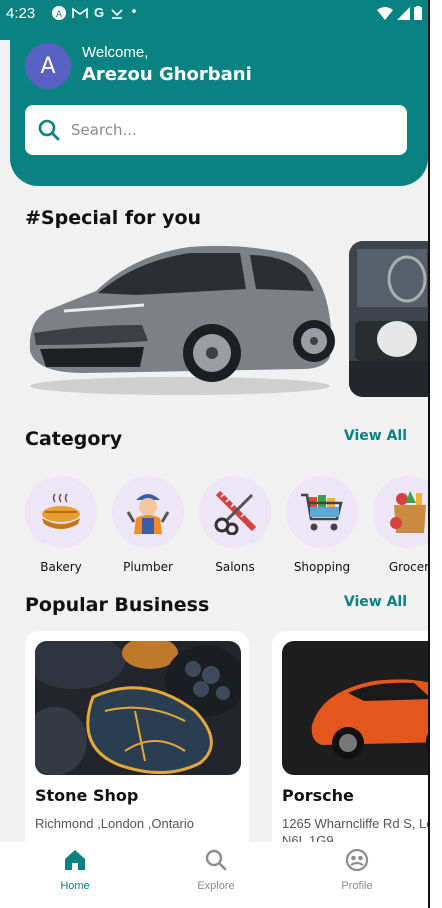 This screenshot has height=908, width=442. What do you see at coordinates (74, 439) in the screenshot?
I see `category-title: Category` at bounding box center [74, 439].